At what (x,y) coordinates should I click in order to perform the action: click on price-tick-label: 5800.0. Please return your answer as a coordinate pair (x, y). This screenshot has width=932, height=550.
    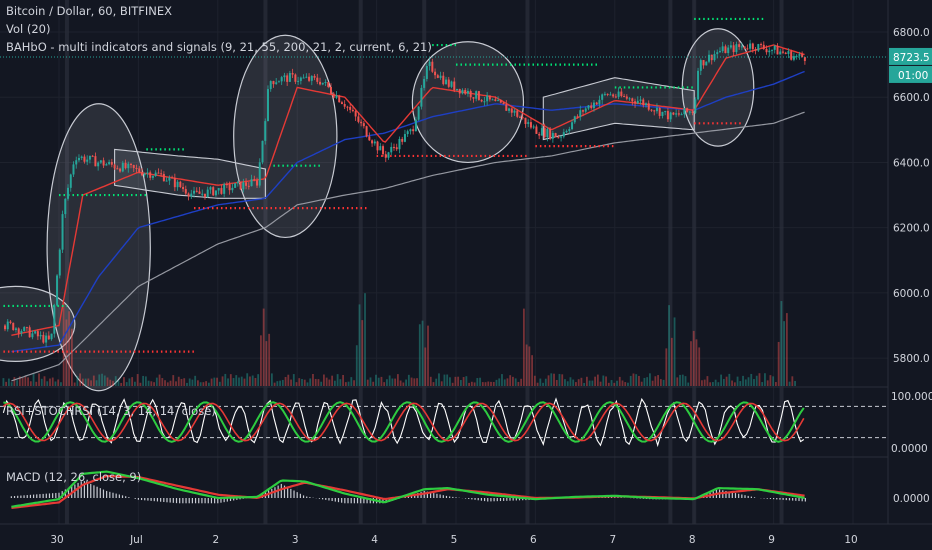
    Looking at the image, I should click on (911, 359).